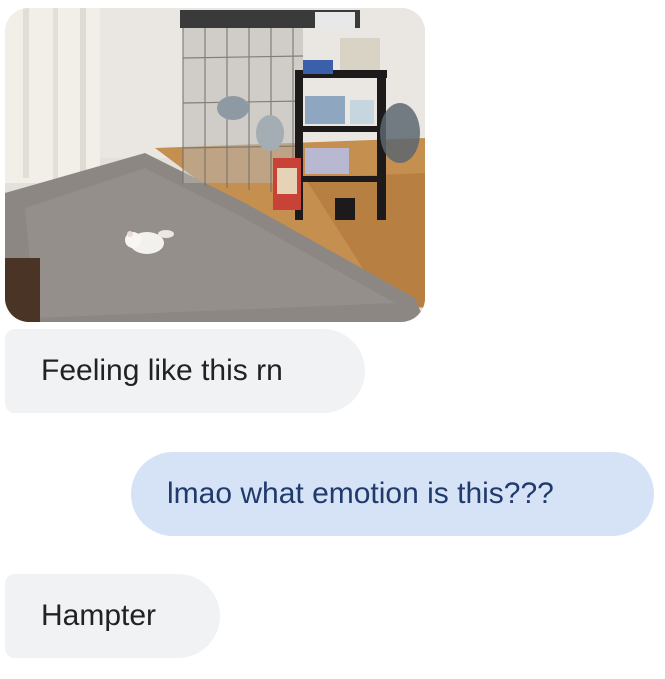 This screenshot has height=679, width=665. I want to click on message-bubble-received: Feeling like this rn, so click(185, 371).